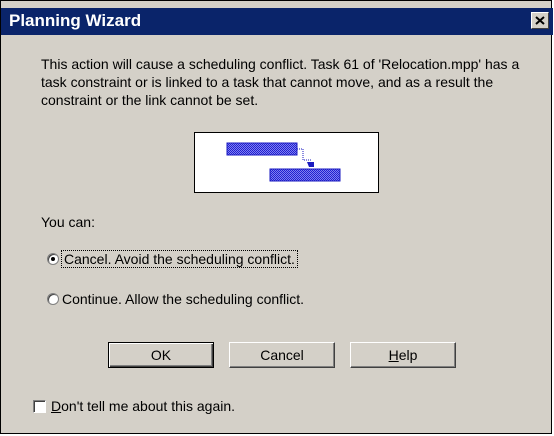 The image size is (554, 436). I want to click on dont-tell-again-label: Don't tell me about this again., so click(143, 406).